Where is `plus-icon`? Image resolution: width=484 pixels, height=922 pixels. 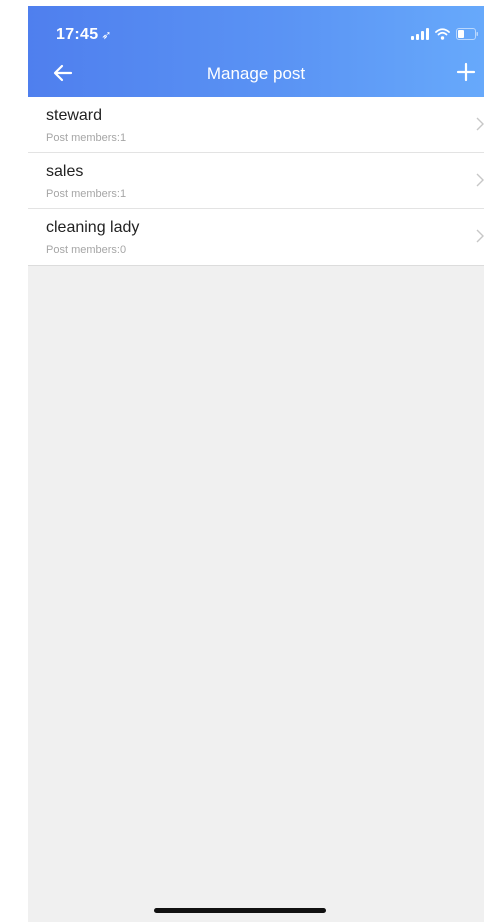
plus-icon is located at coordinates (466, 72).